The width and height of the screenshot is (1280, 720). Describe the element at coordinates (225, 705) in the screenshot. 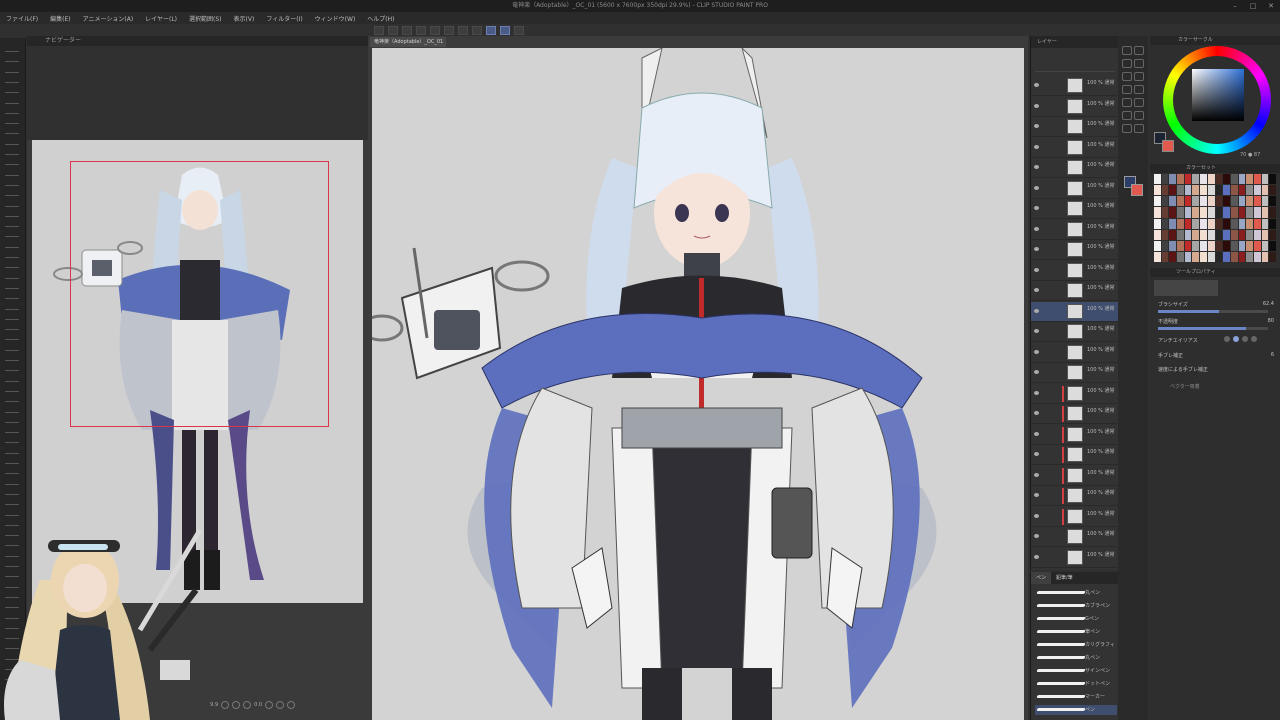

I see `zoom-out-icon` at that location.